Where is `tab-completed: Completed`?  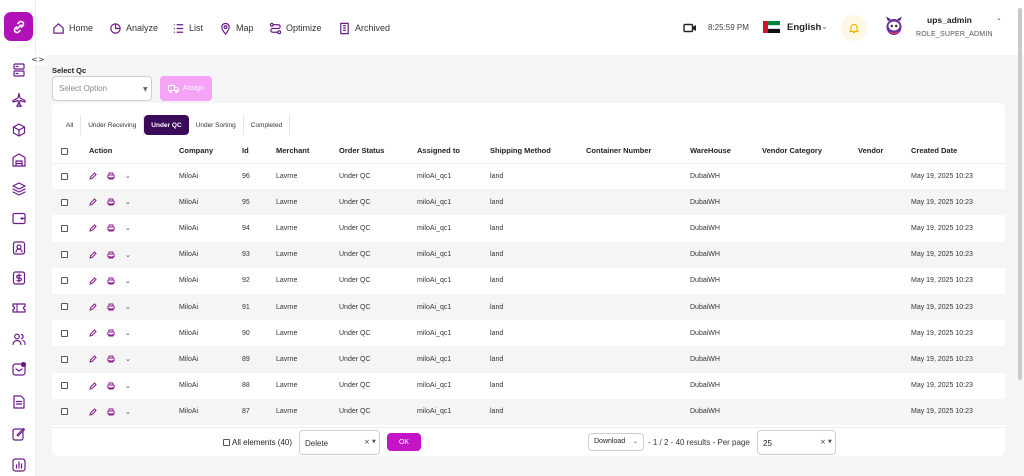 tab-completed: Completed is located at coordinates (267, 125).